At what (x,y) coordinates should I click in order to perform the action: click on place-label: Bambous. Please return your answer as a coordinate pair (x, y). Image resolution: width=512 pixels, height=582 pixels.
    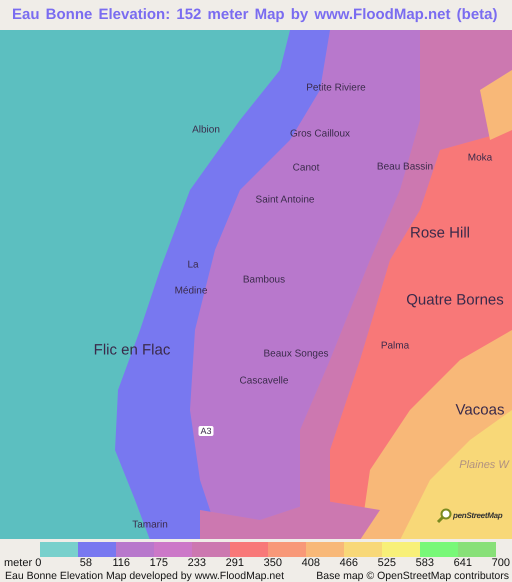
    Looking at the image, I should click on (264, 280).